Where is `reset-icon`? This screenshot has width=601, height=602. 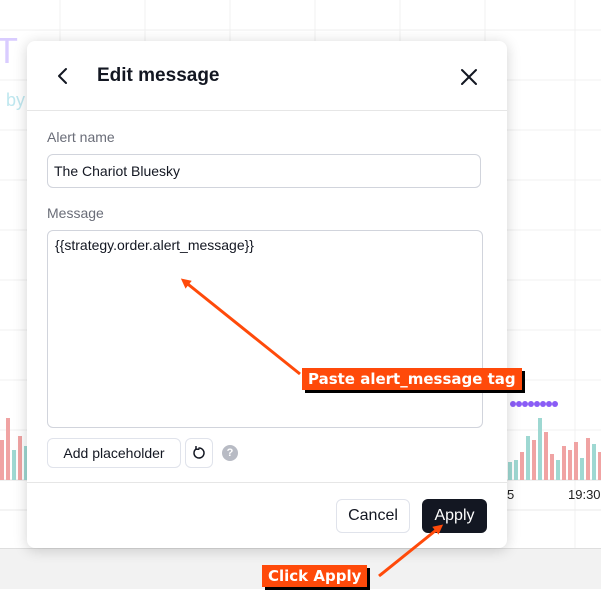
reset-icon is located at coordinates (199, 452).